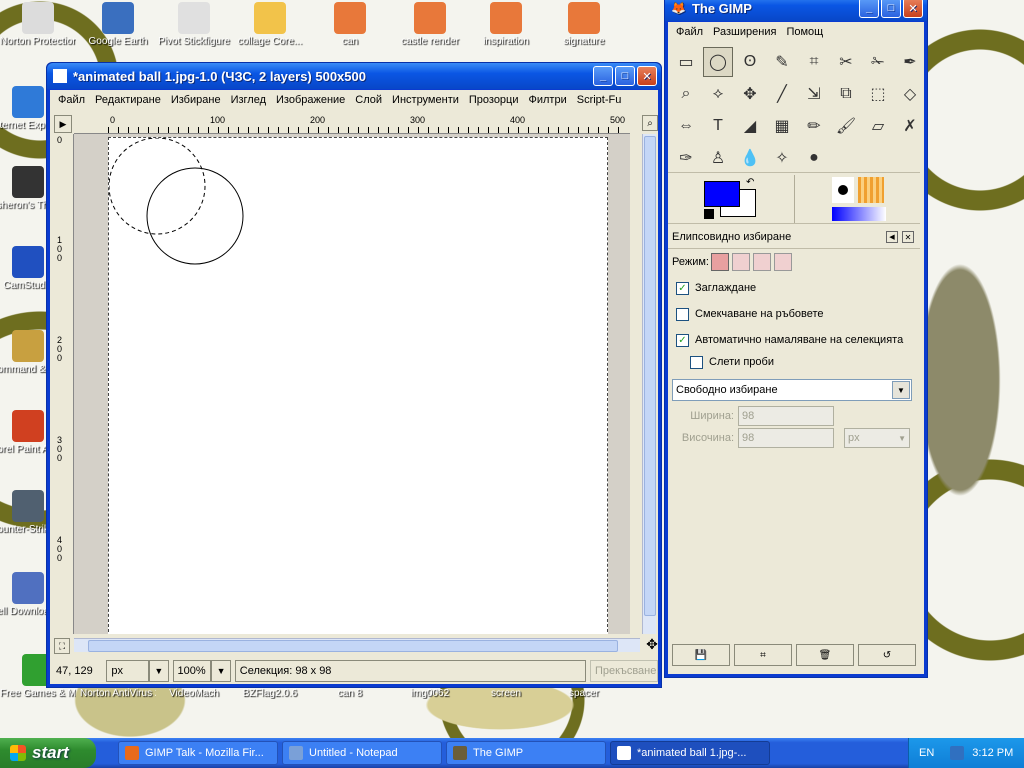  Describe the element at coordinates (718, 158) in the screenshot. I see `tool-icon: ♙` at that location.